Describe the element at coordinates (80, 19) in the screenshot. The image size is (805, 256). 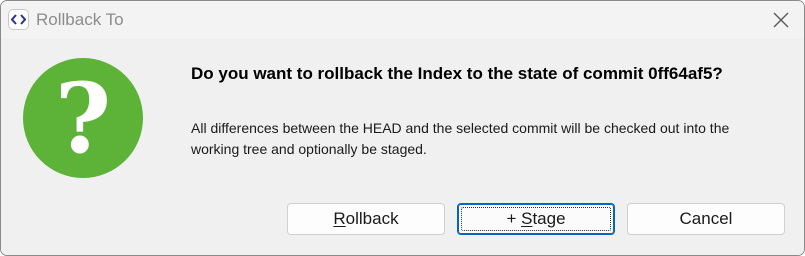
I see `window-title: Rollback To` at that location.